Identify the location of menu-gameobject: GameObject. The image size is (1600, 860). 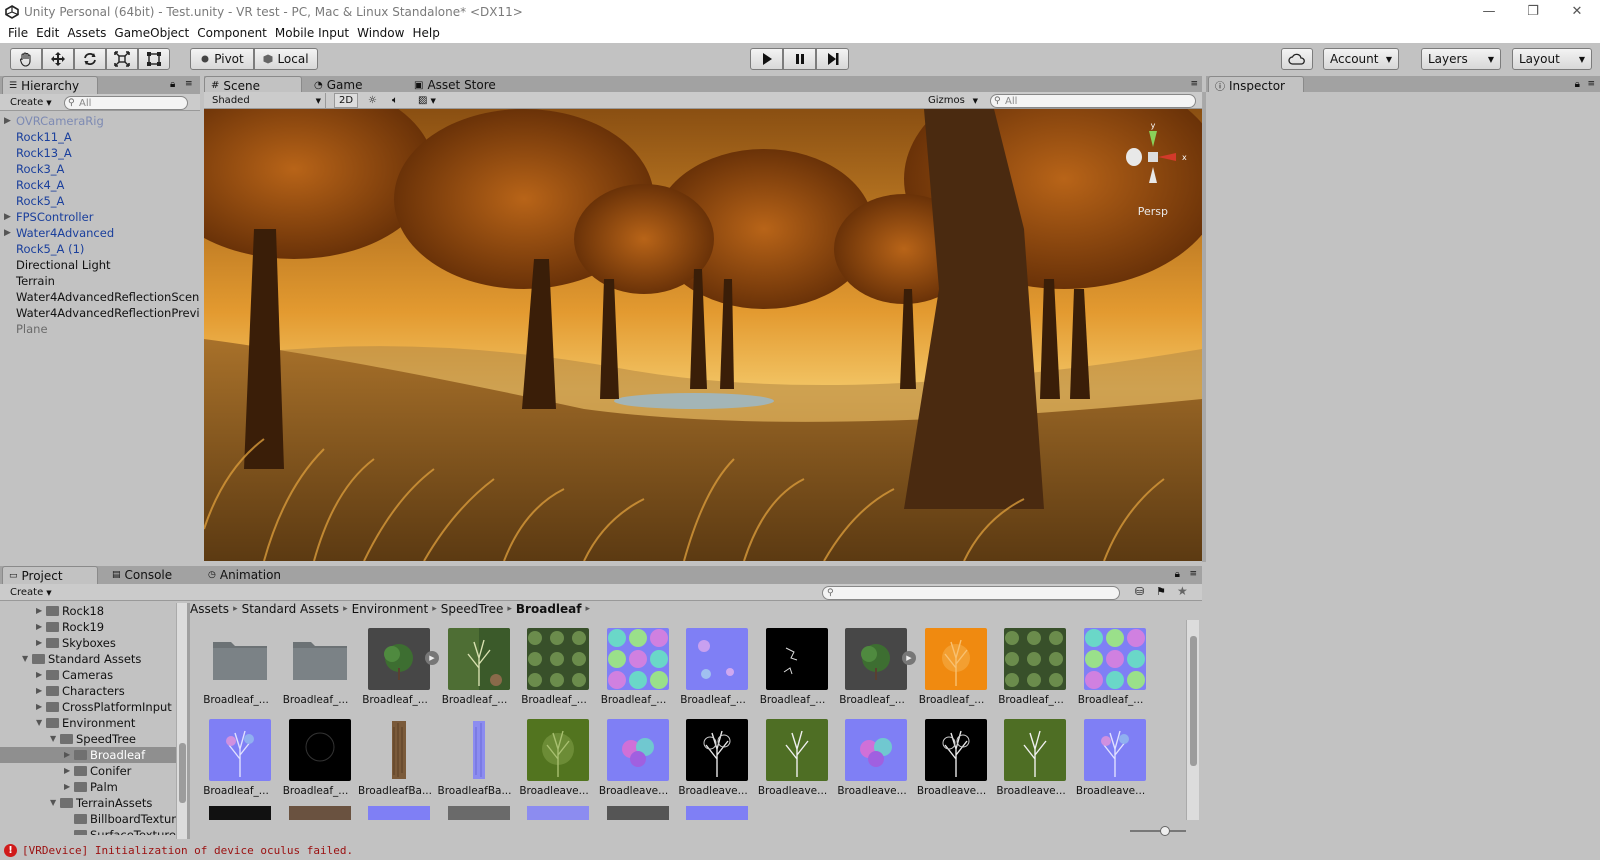
(151, 33).